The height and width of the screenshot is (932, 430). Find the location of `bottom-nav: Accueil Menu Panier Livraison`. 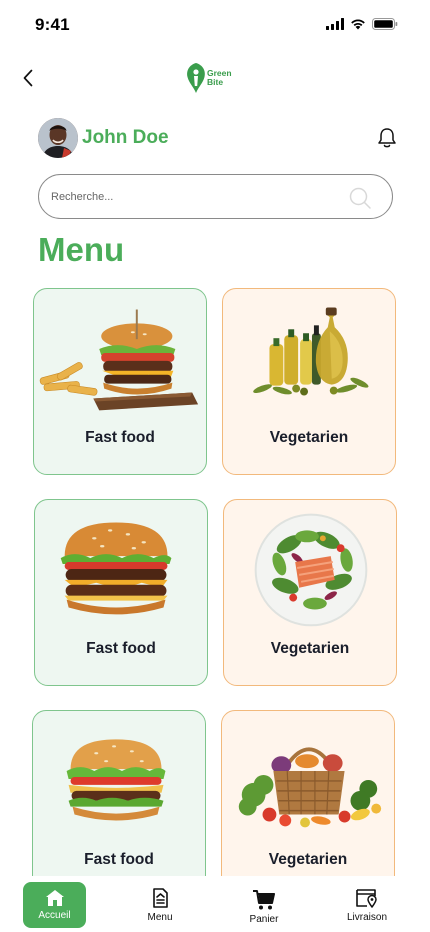

bottom-nav: Accueil Menu Panier Livraison is located at coordinates (215, 904).